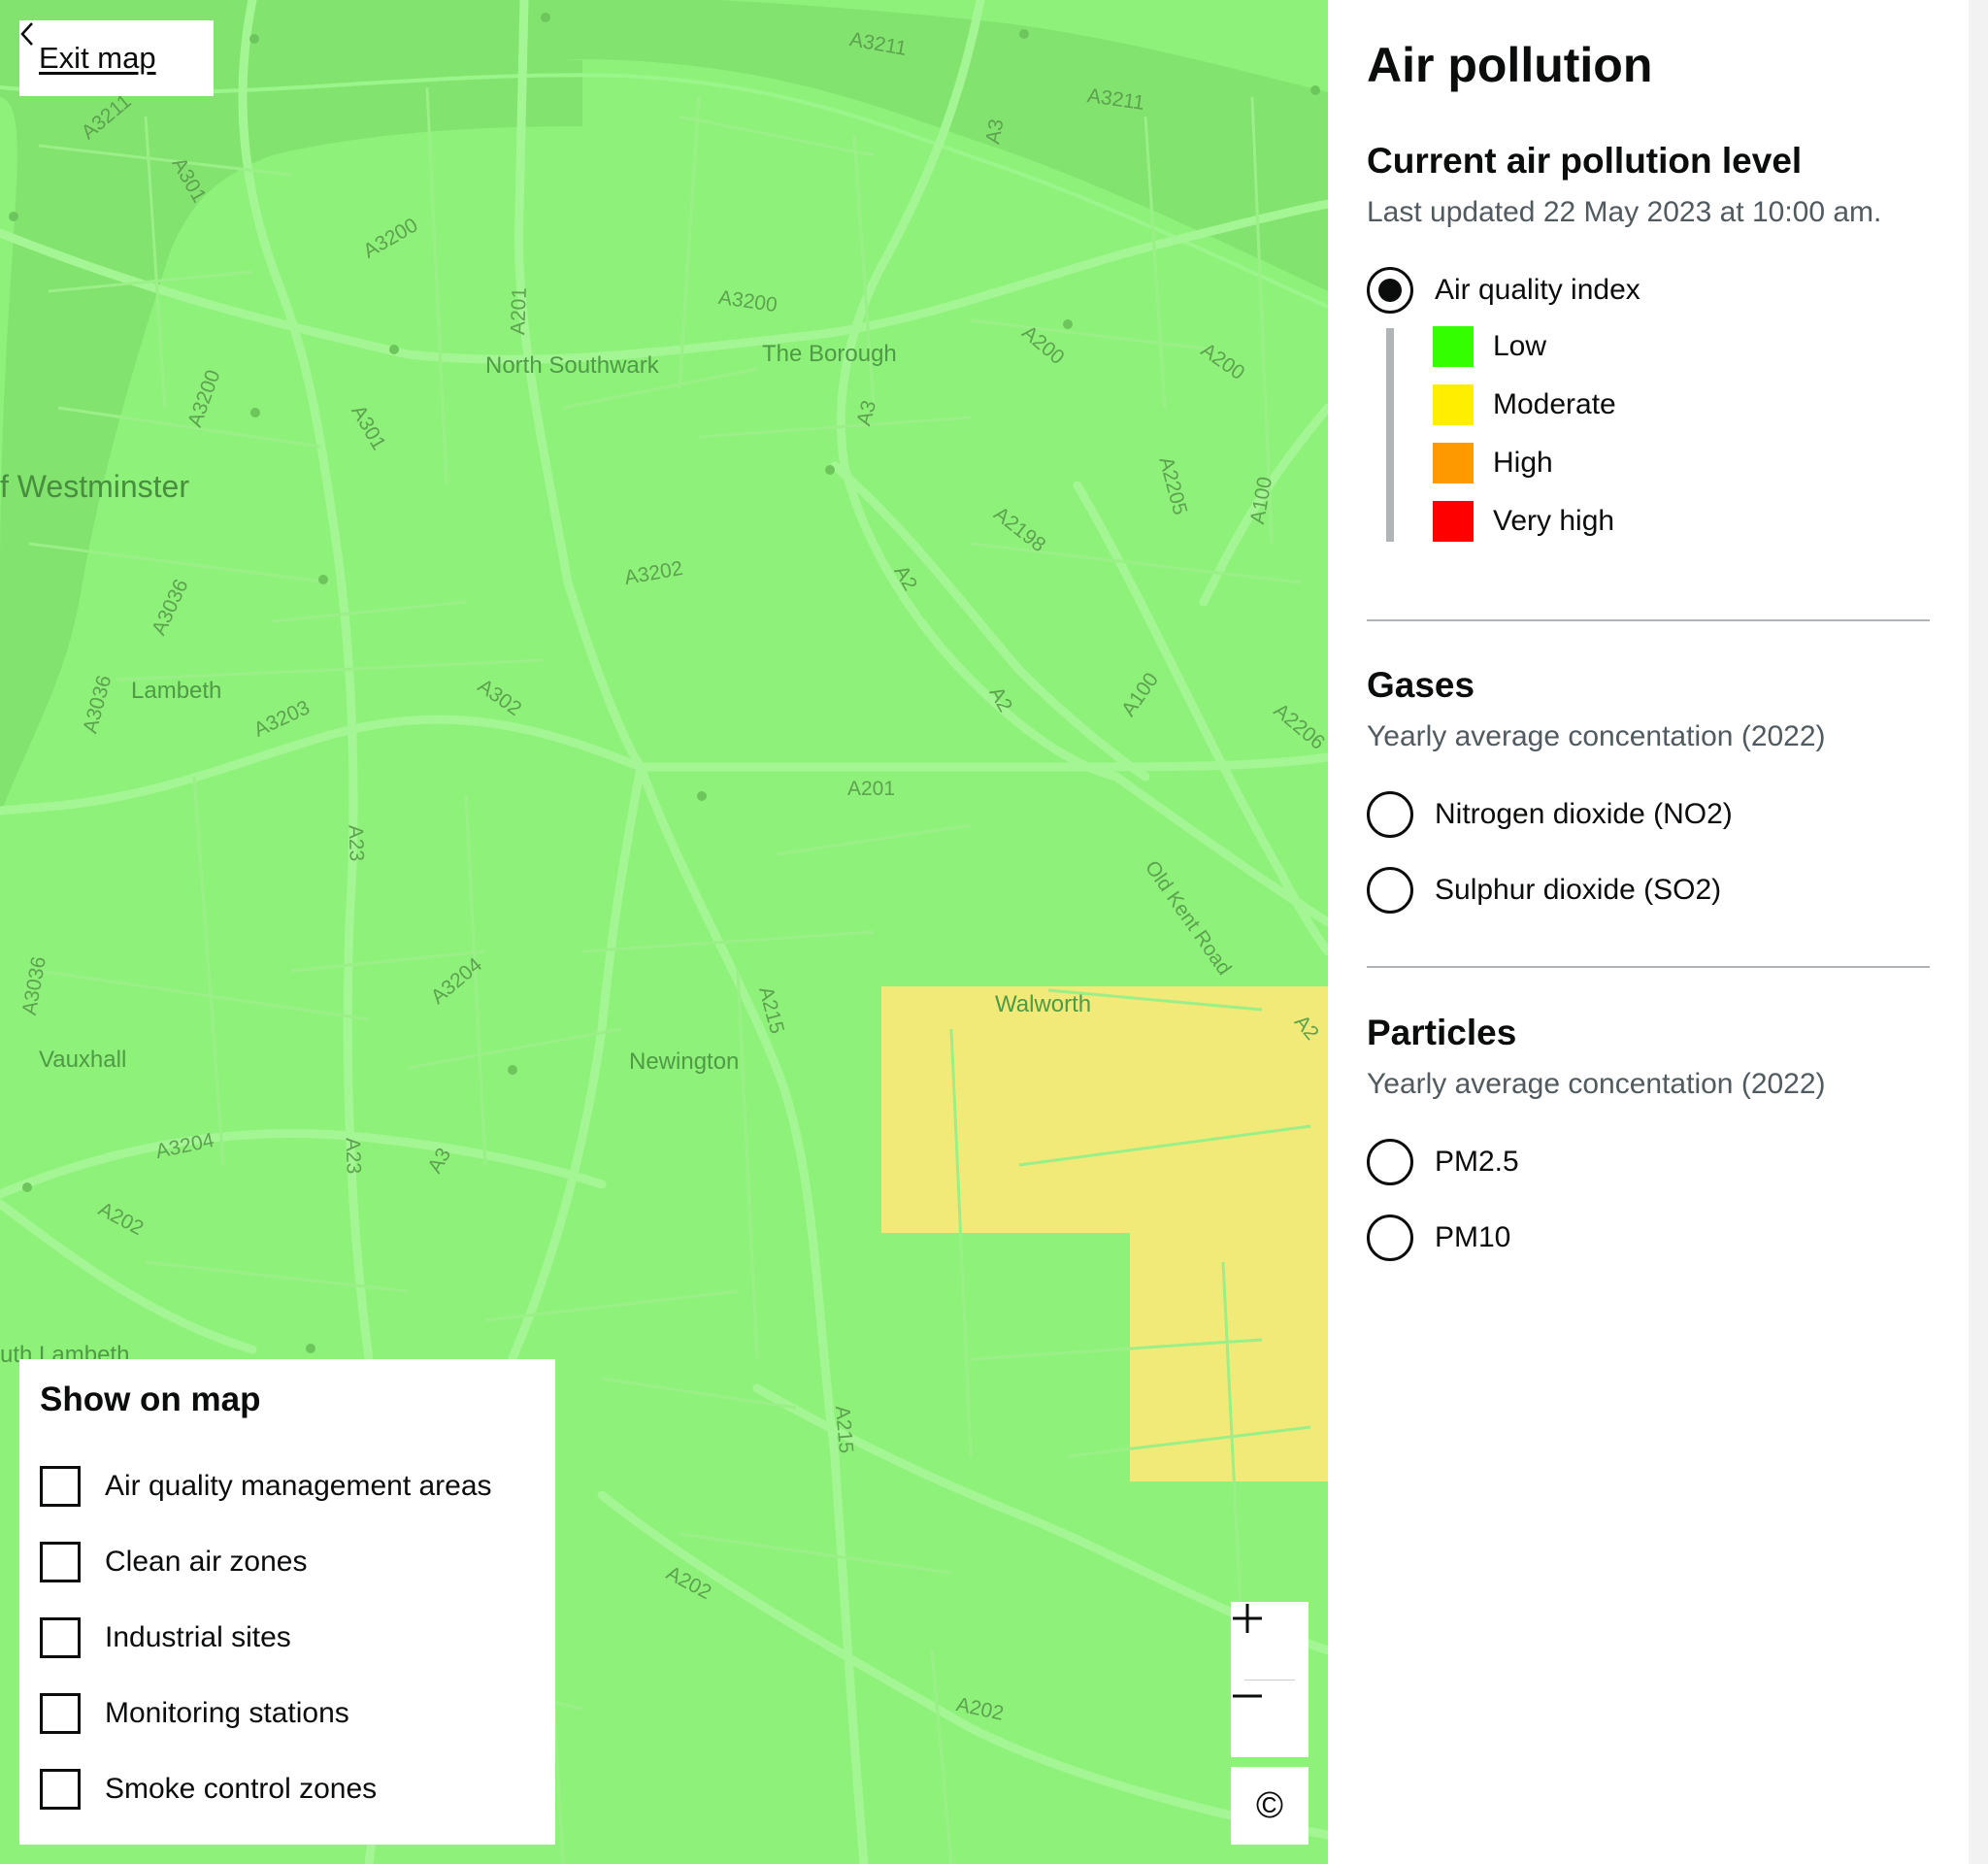 Image resolution: width=1988 pixels, height=1864 pixels. Describe the element at coordinates (844, 1429) in the screenshot. I see `road-label: A215` at that location.